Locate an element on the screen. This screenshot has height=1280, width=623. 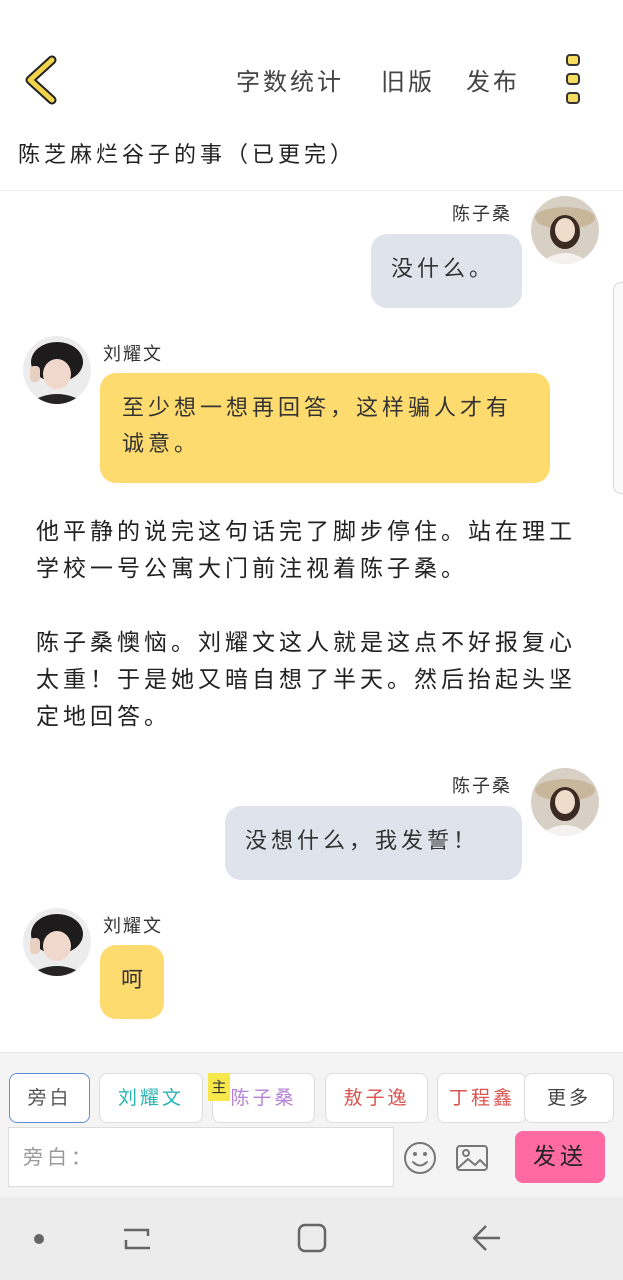
smiley-icon is located at coordinates (420, 1158).